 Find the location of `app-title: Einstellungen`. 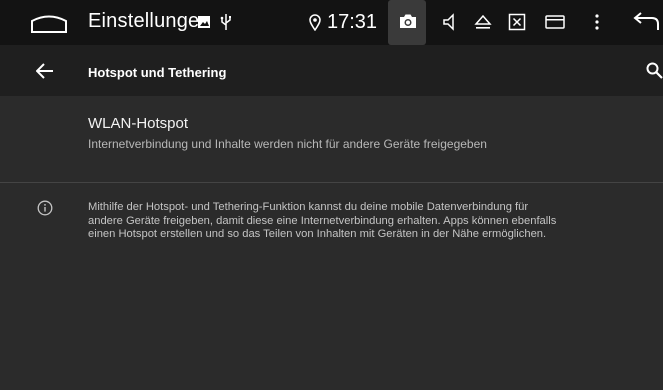

app-title: Einstellungen is located at coordinates (149, 21).